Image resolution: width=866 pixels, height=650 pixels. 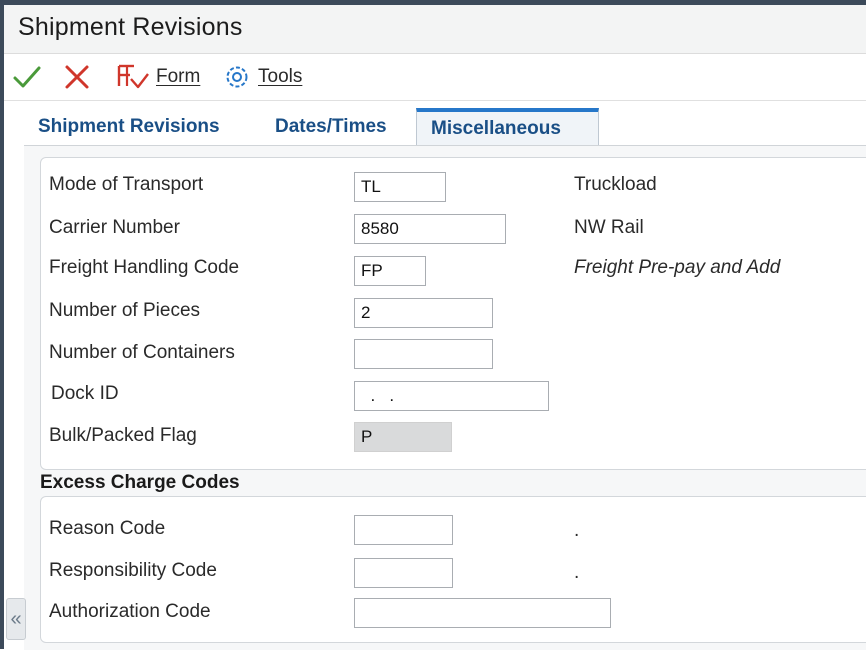 What do you see at coordinates (423, 354) in the screenshot?
I see `number-of-containers-field` at bounding box center [423, 354].